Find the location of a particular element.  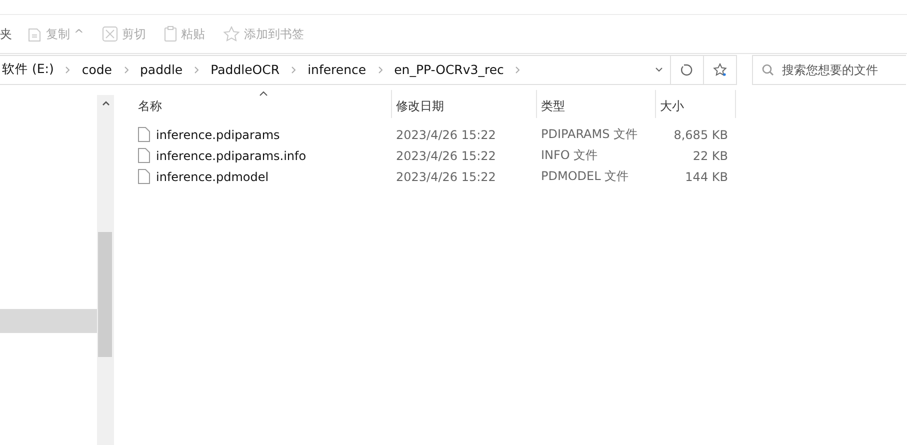

breadcrumb-item: paddle is located at coordinates (161, 69).